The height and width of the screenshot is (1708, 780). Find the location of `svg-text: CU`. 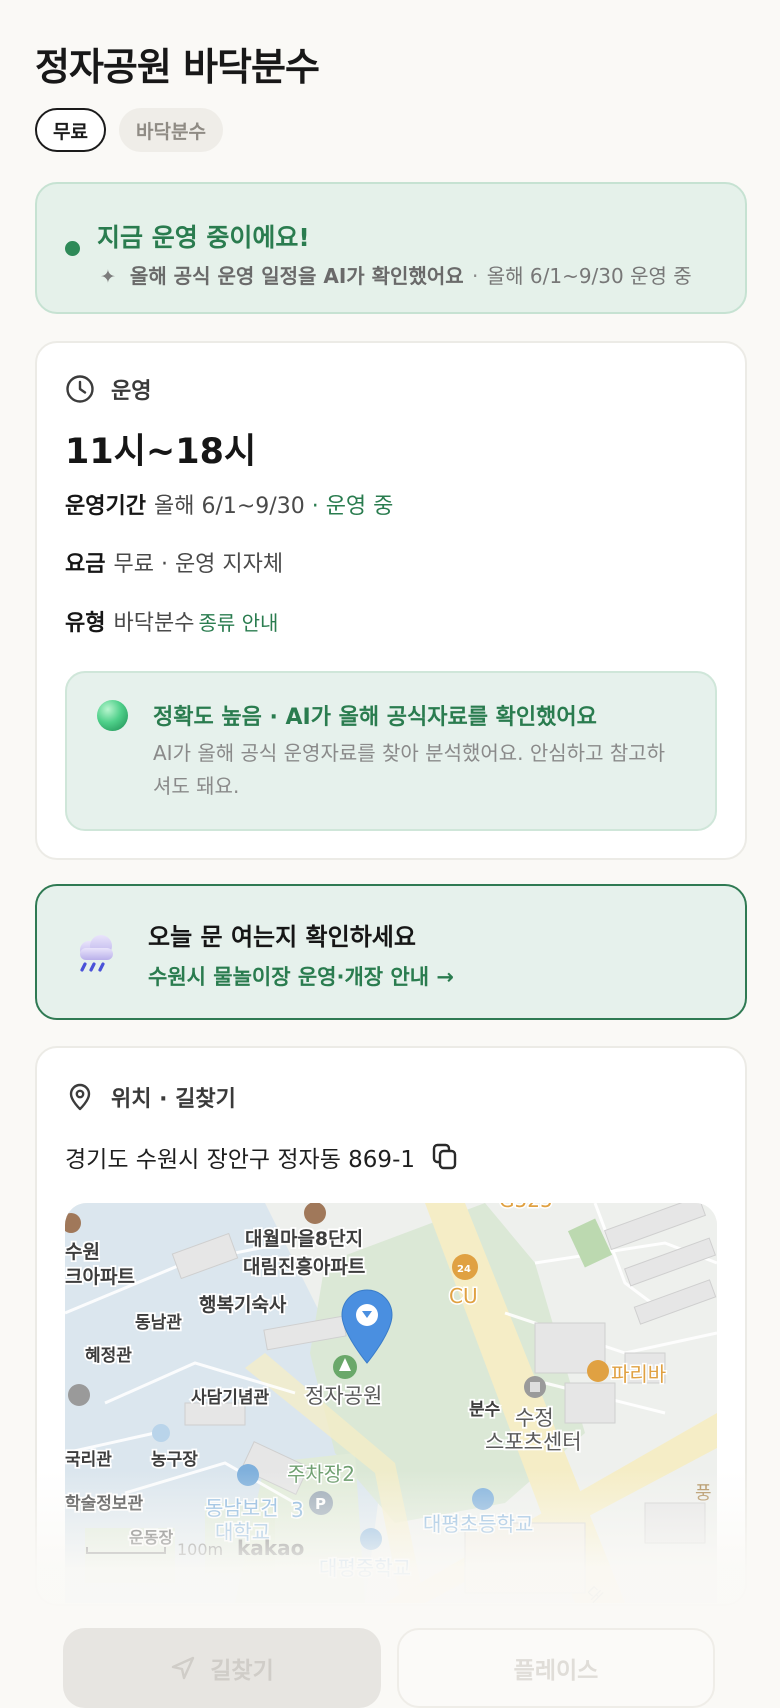

svg-text: CU is located at coordinates (463, 1296).